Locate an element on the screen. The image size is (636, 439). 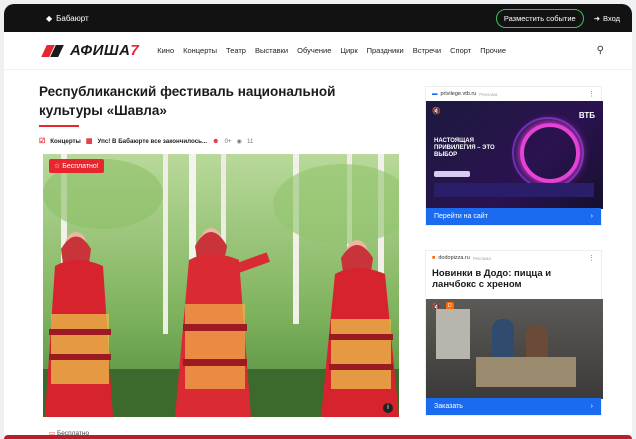
nav-item-theatre: Театр is located at coordinates (236, 50).